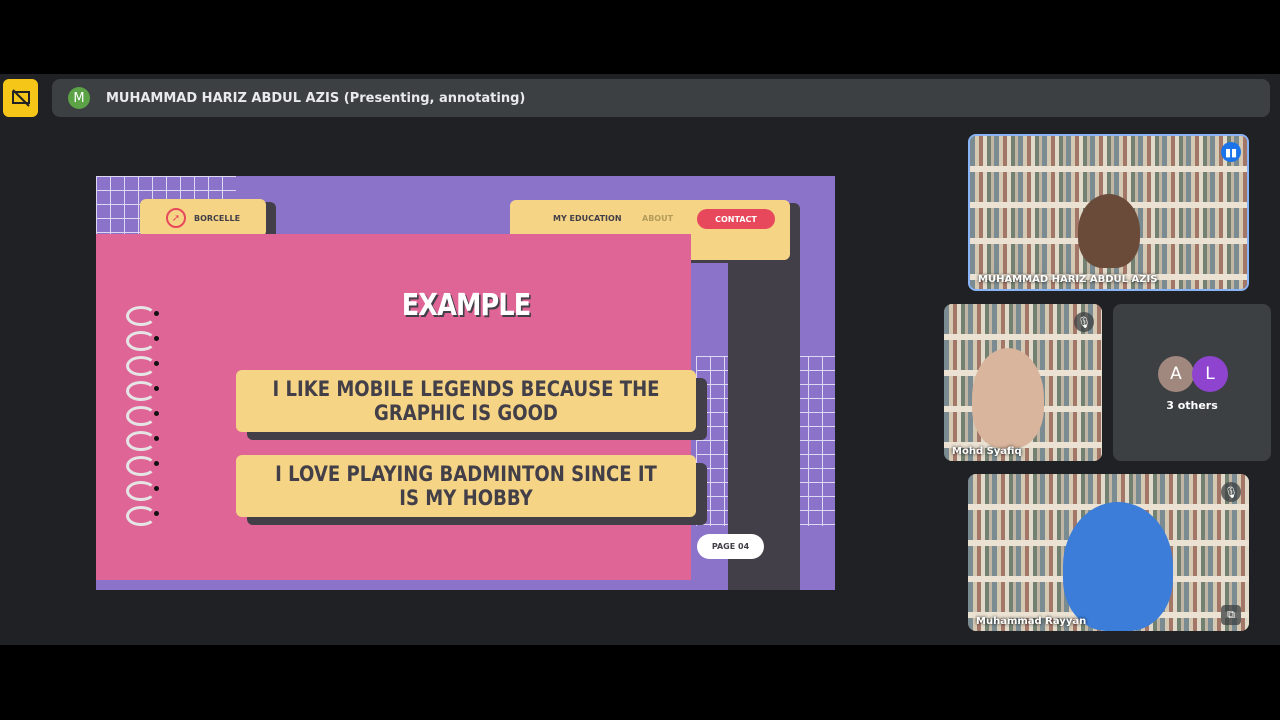 The height and width of the screenshot is (720, 1280). I want to click on others-tile: A L 3 others, so click(1192, 382).